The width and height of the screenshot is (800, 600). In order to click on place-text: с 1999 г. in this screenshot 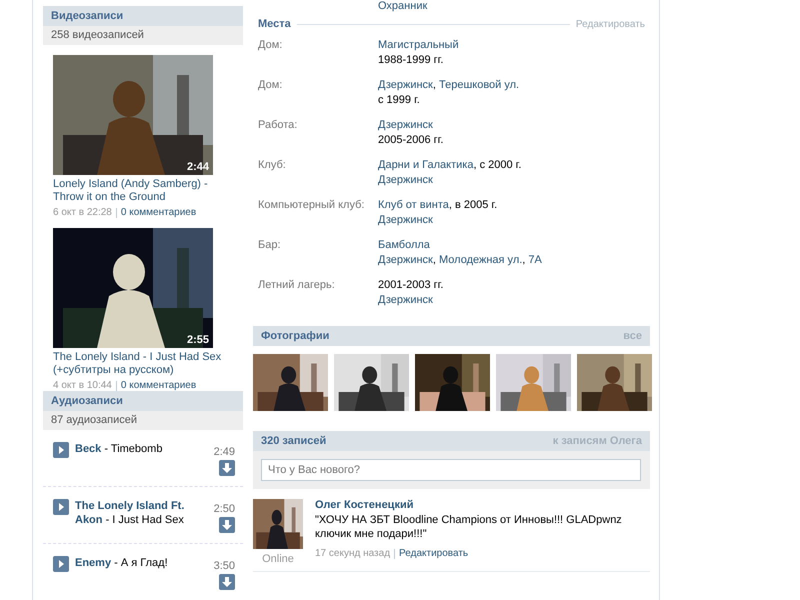, I will do `click(399, 100)`.